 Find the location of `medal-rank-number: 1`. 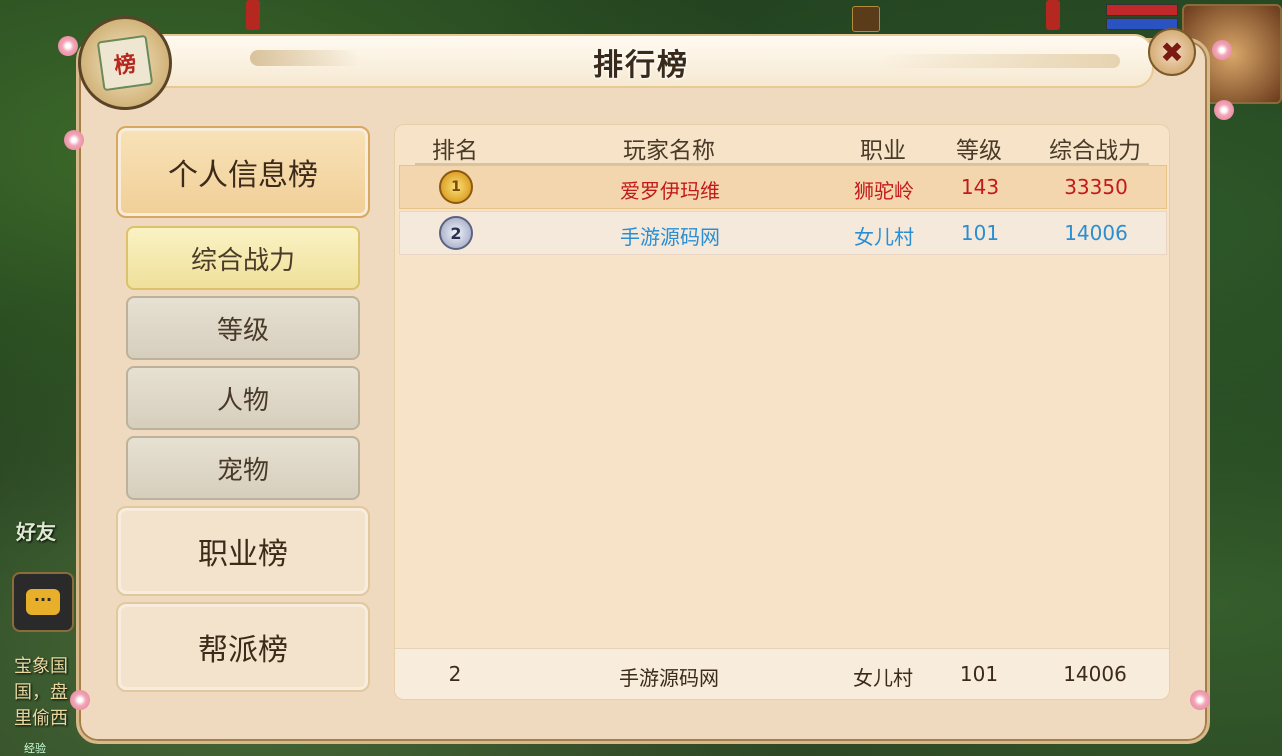

medal-rank-number: 1 is located at coordinates (456, 187).